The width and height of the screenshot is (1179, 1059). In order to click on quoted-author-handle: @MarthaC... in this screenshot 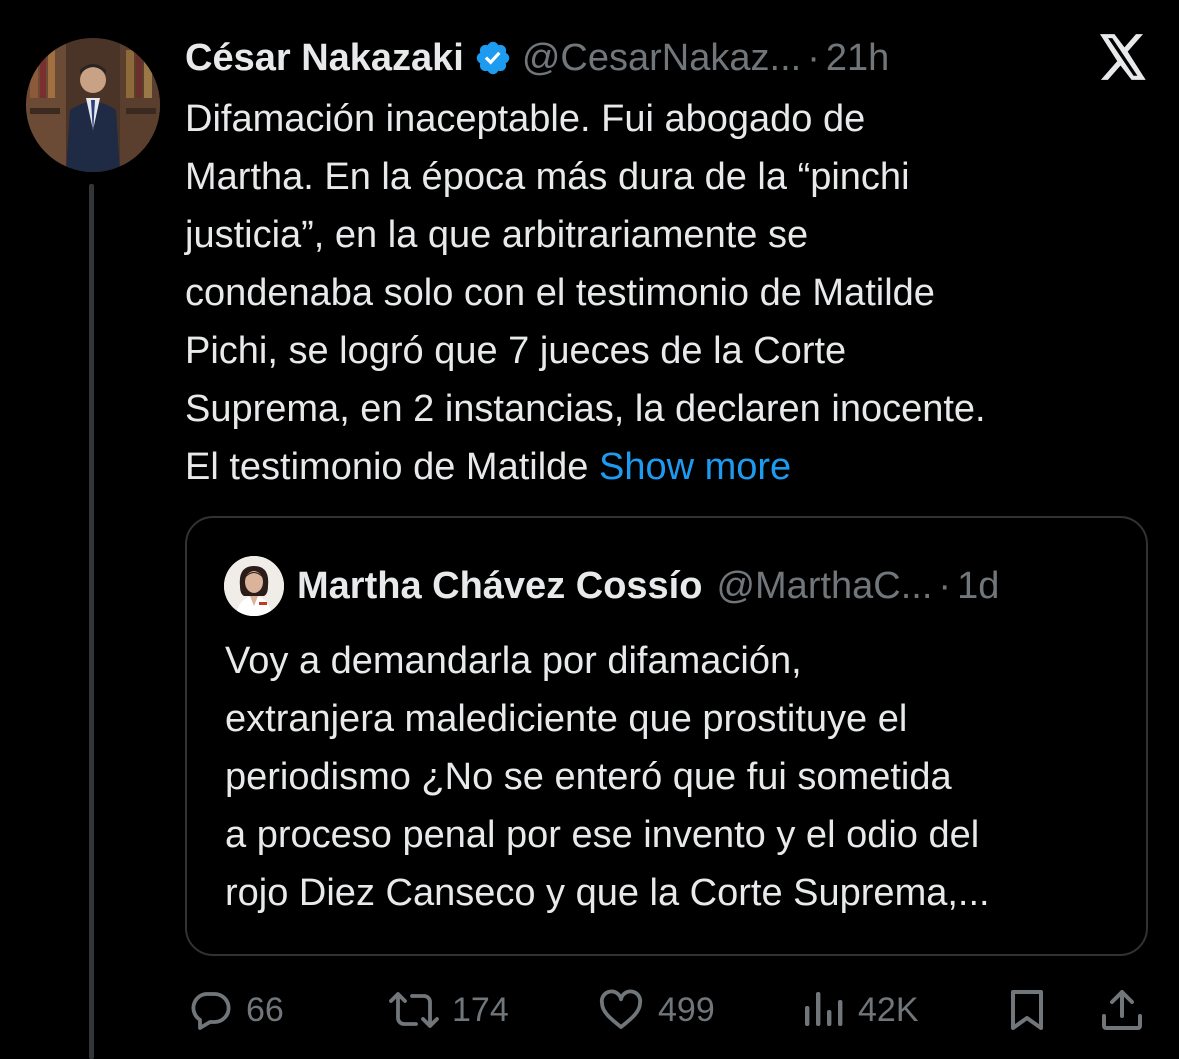, I will do `click(824, 586)`.